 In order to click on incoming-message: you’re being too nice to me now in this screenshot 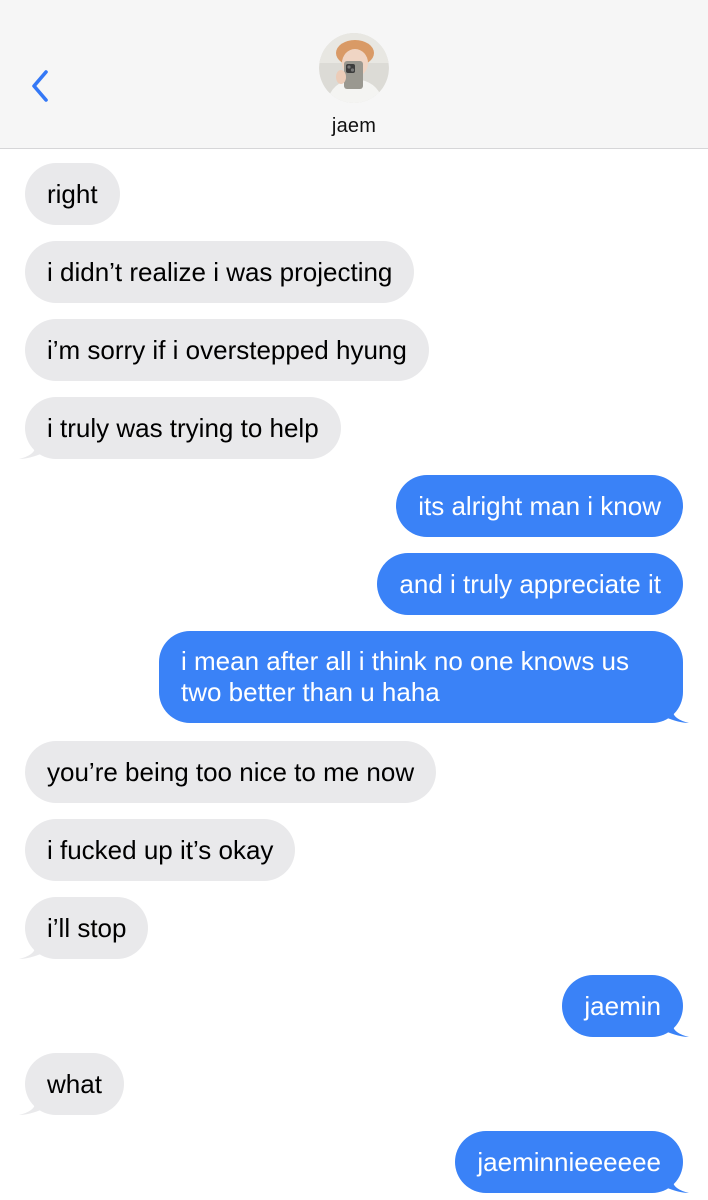, I will do `click(231, 772)`.